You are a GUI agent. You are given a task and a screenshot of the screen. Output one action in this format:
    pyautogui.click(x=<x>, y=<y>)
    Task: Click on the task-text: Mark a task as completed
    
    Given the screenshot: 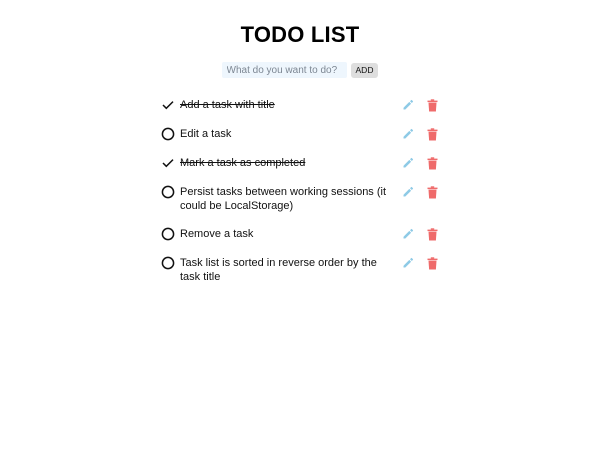 What is the action you would take?
    pyautogui.click(x=243, y=163)
    